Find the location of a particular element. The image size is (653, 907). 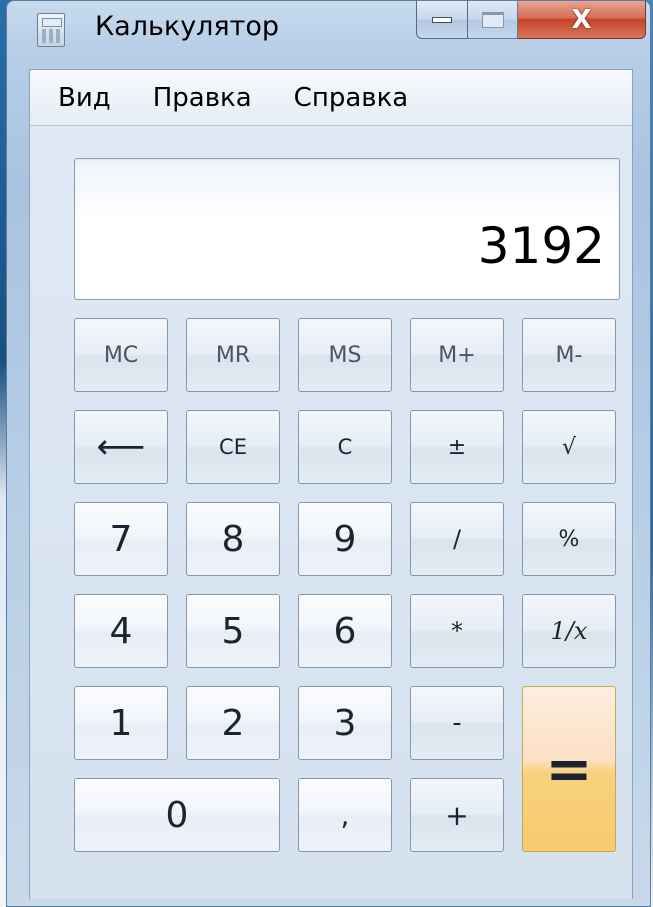

multiply-button: * is located at coordinates (457, 631).